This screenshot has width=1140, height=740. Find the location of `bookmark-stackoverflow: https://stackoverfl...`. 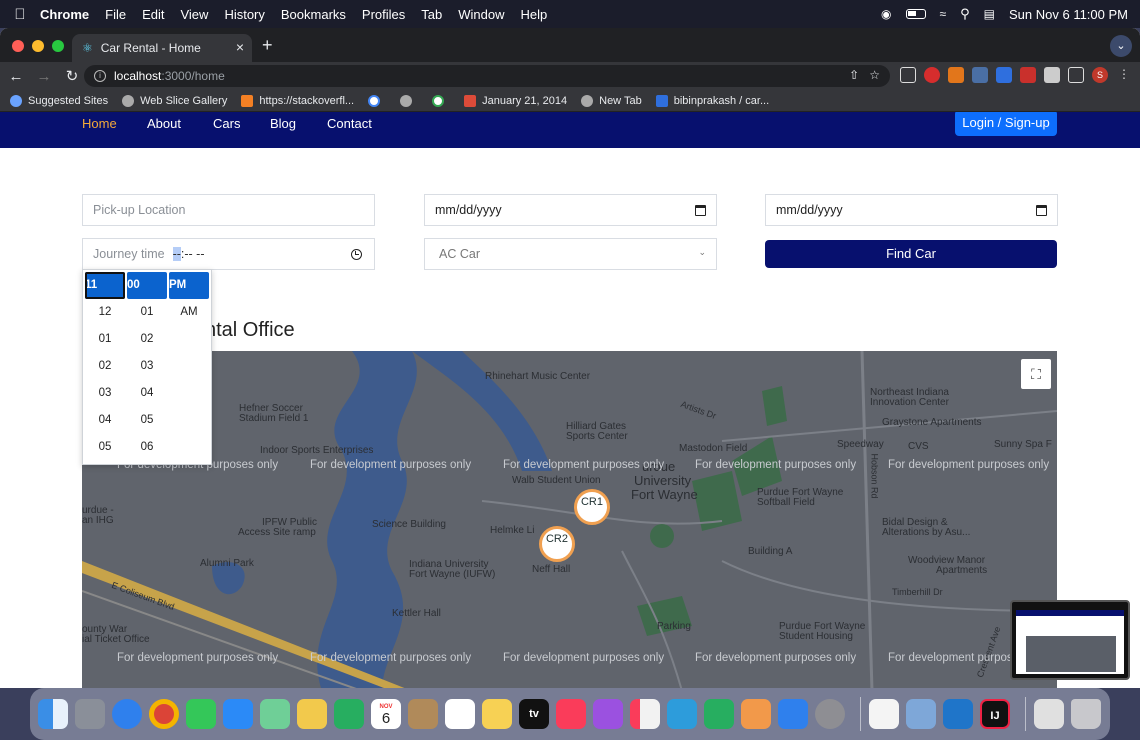

bookmark-stackoverflow: https://stackoverfl... is located at coordinates (297, 100).